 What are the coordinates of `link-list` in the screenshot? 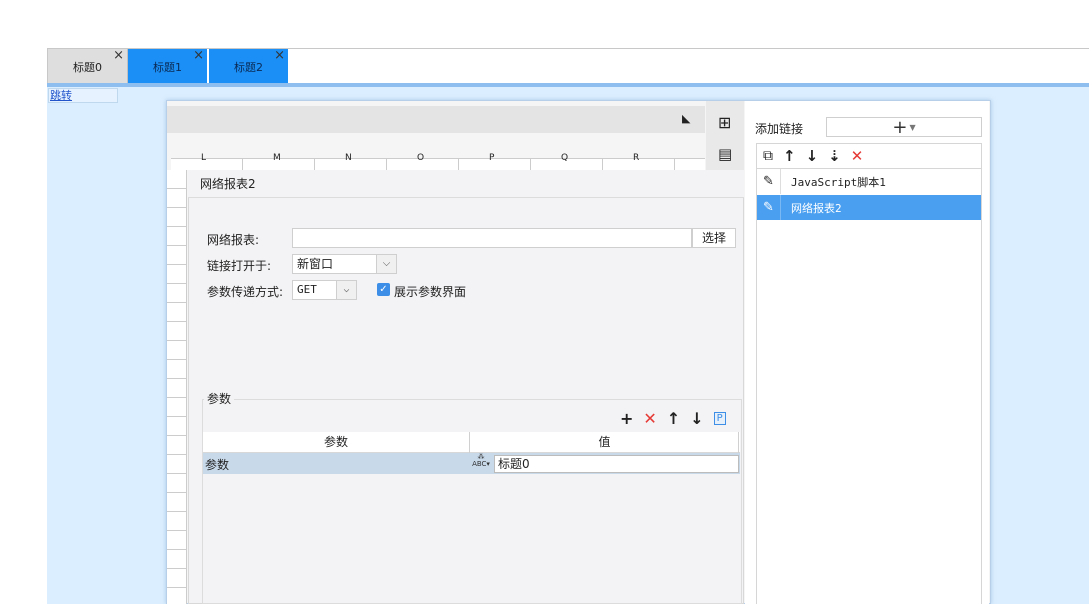 It's located at (869, 386).